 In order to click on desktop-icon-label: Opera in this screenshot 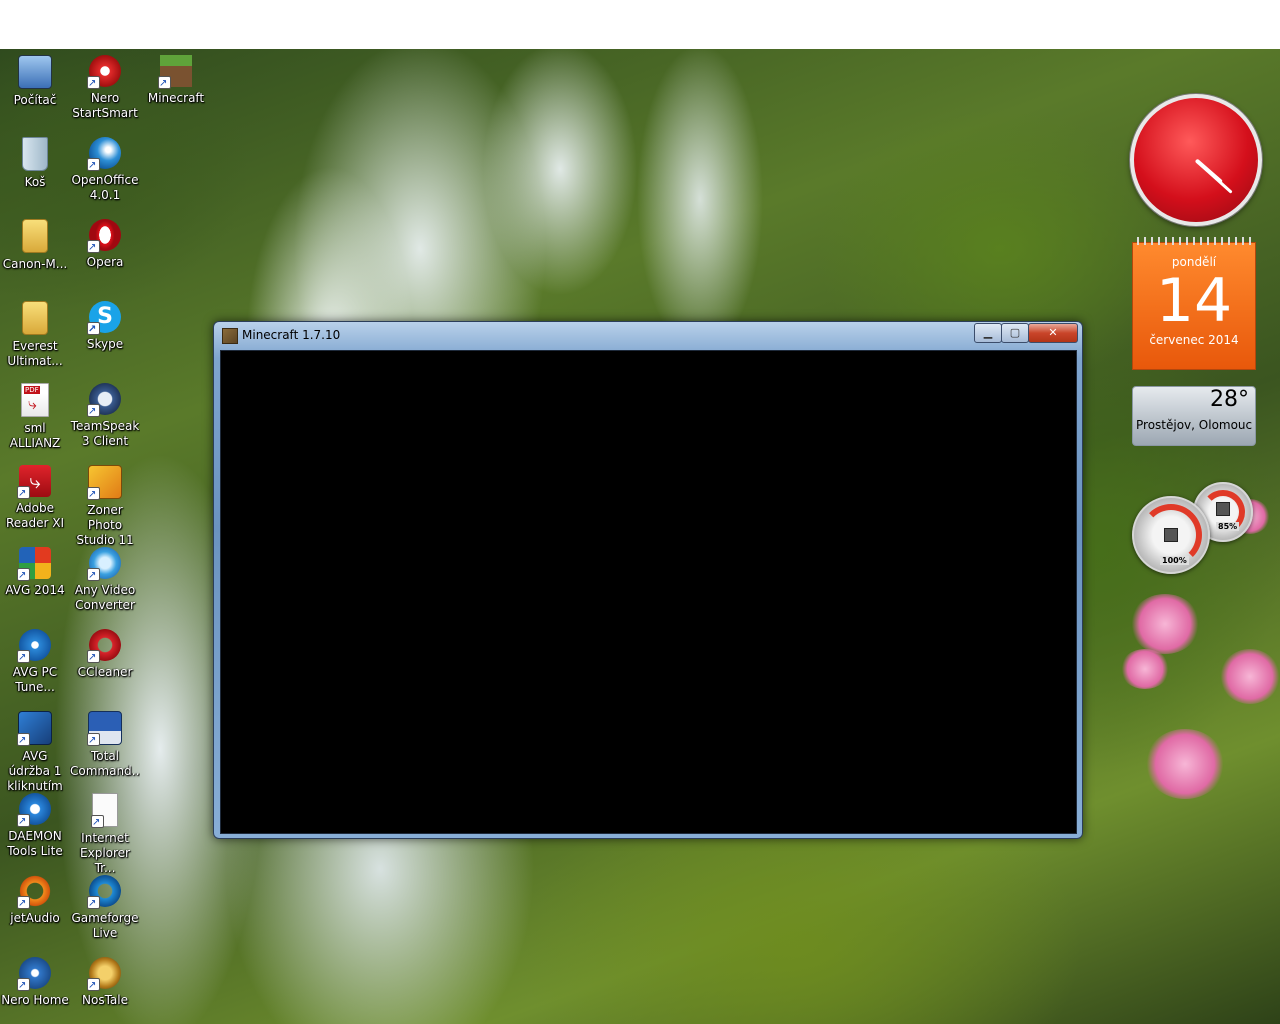, I will do `click(105, 262)`.